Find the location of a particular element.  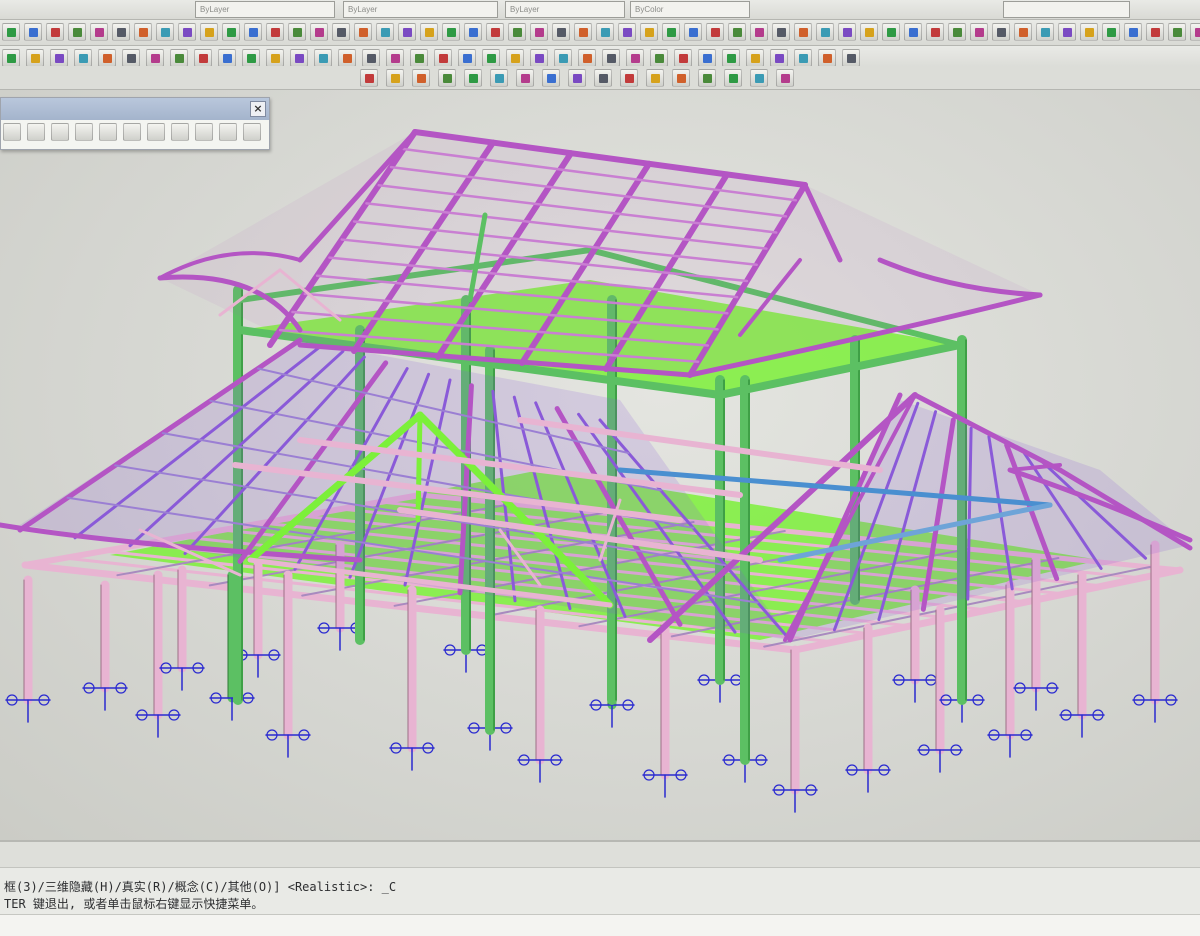

plotstyle-combo: ByColor is located at coordinates (690, 9).